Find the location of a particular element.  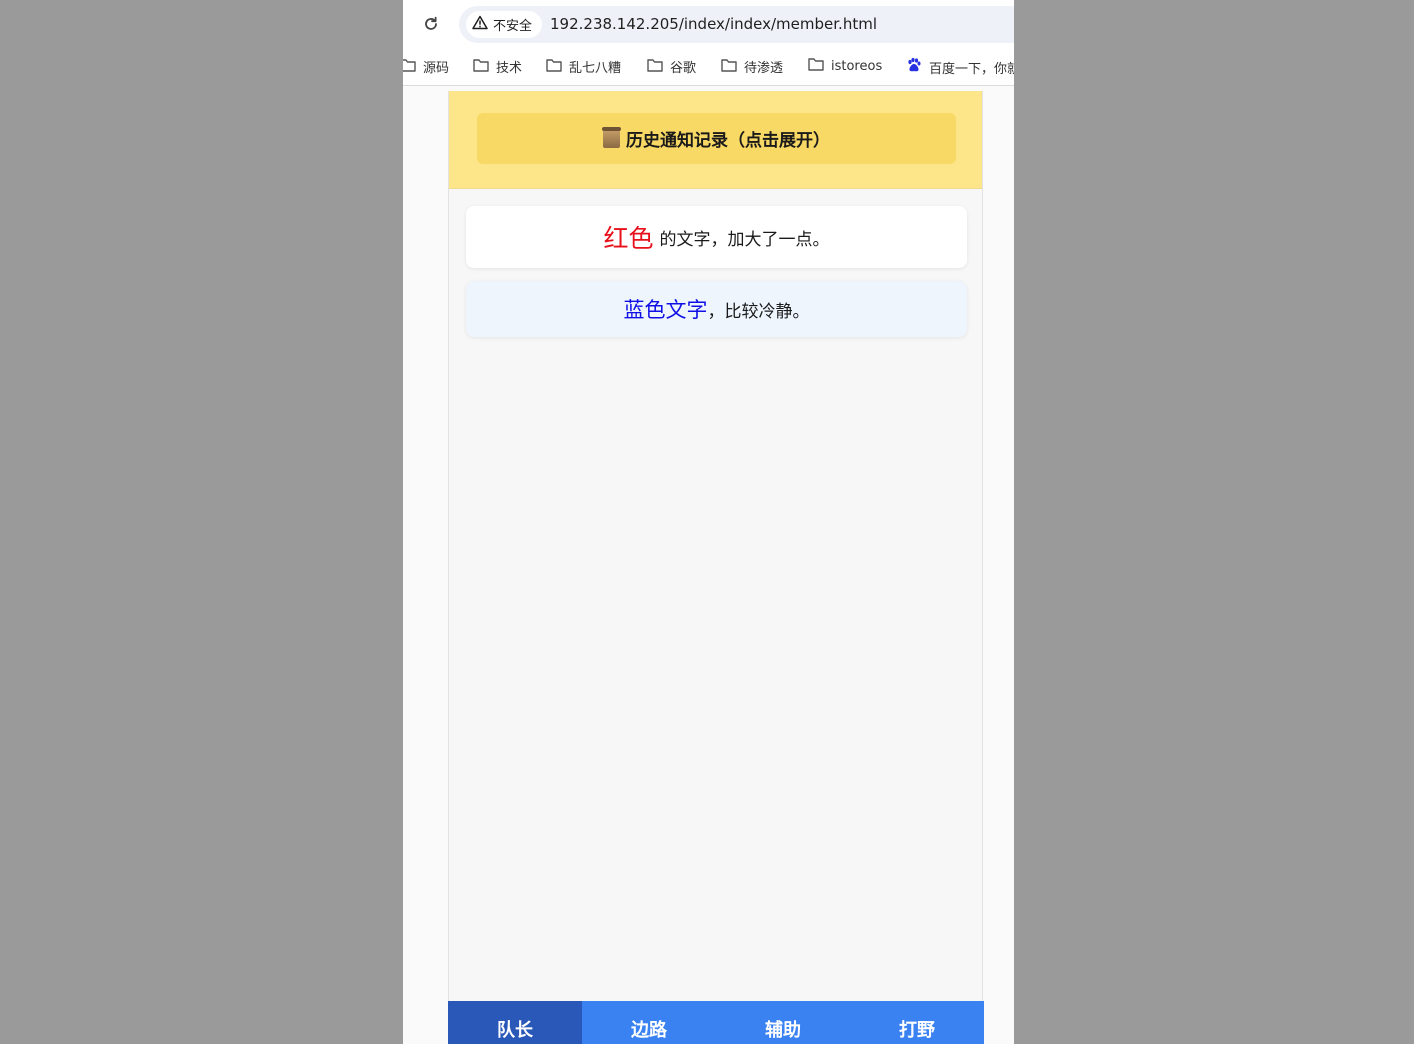

bookmark-item: 谷歌 is located at coordinates (671, 66).